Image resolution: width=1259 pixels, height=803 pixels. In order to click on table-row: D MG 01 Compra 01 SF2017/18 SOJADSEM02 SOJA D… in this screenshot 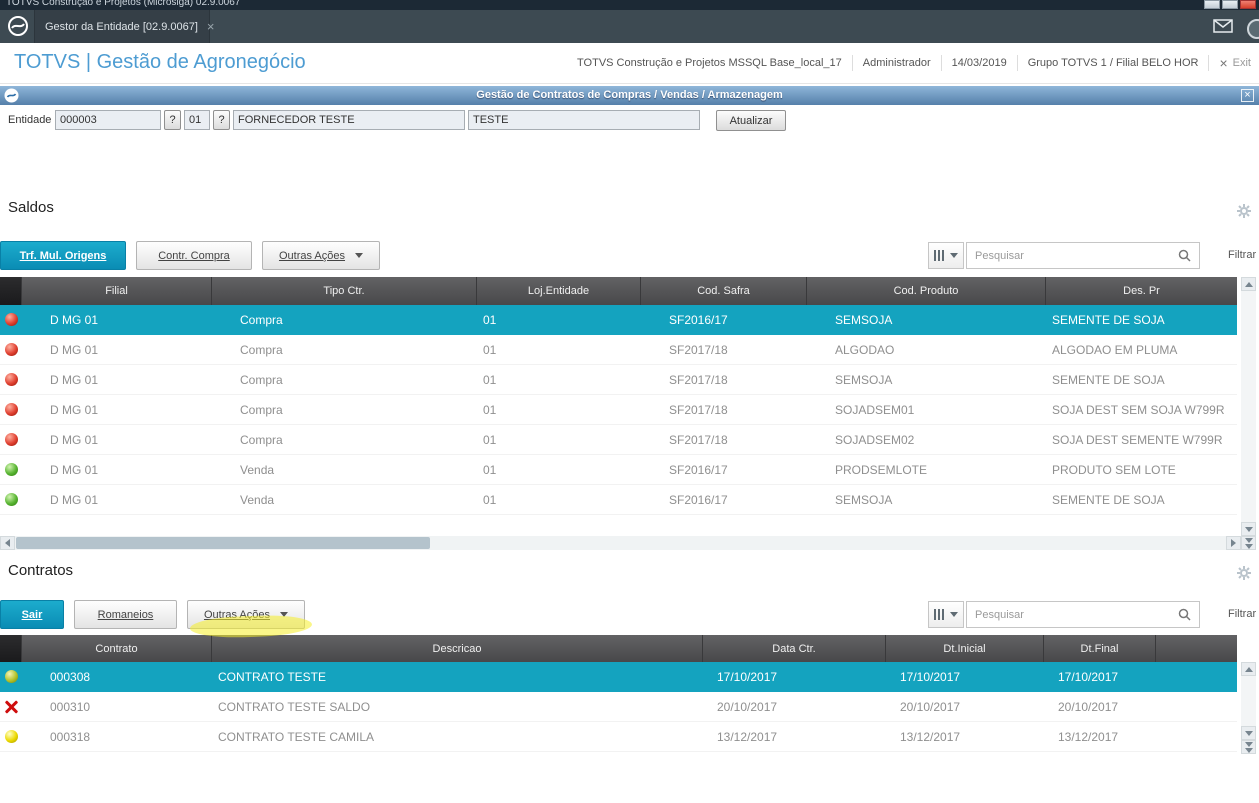, I will do `click(618, 440)`.